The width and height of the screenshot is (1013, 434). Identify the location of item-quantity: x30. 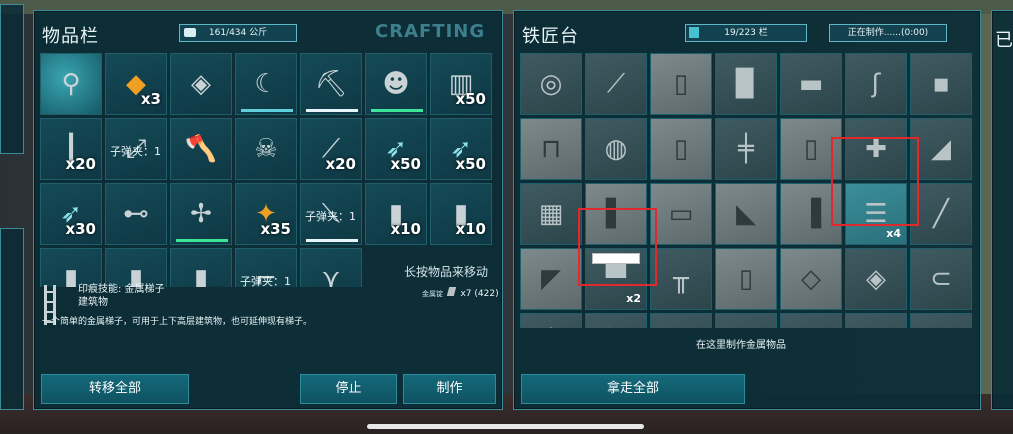
(80, 229).